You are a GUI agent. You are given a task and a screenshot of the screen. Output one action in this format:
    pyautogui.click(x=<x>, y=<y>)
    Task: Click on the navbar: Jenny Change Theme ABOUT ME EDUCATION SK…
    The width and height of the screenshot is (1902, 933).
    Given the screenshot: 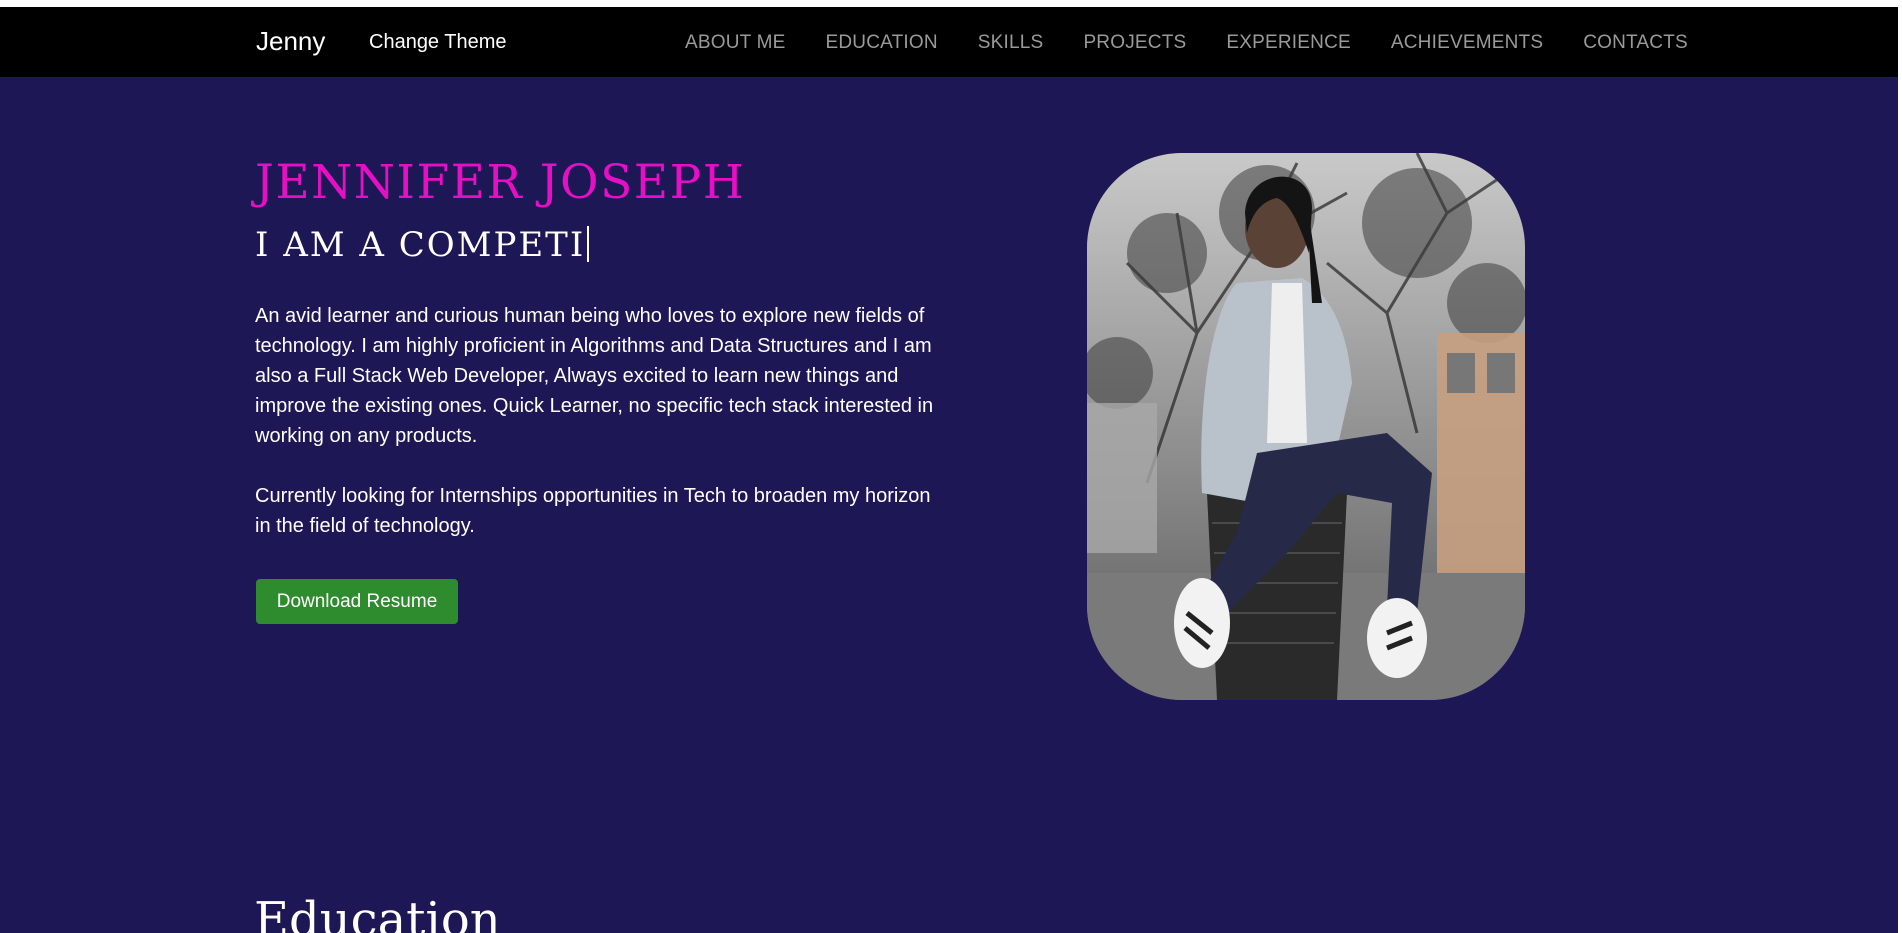 What is the action you would take?
    pyautogui.click(x=949, y=42)
    